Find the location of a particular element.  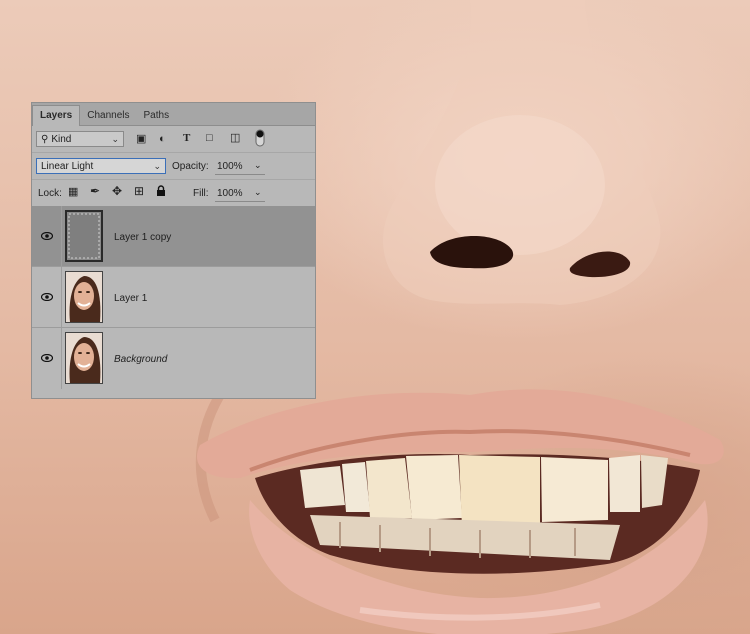

tab-channels: Channels is located at coordinates (108, 115).